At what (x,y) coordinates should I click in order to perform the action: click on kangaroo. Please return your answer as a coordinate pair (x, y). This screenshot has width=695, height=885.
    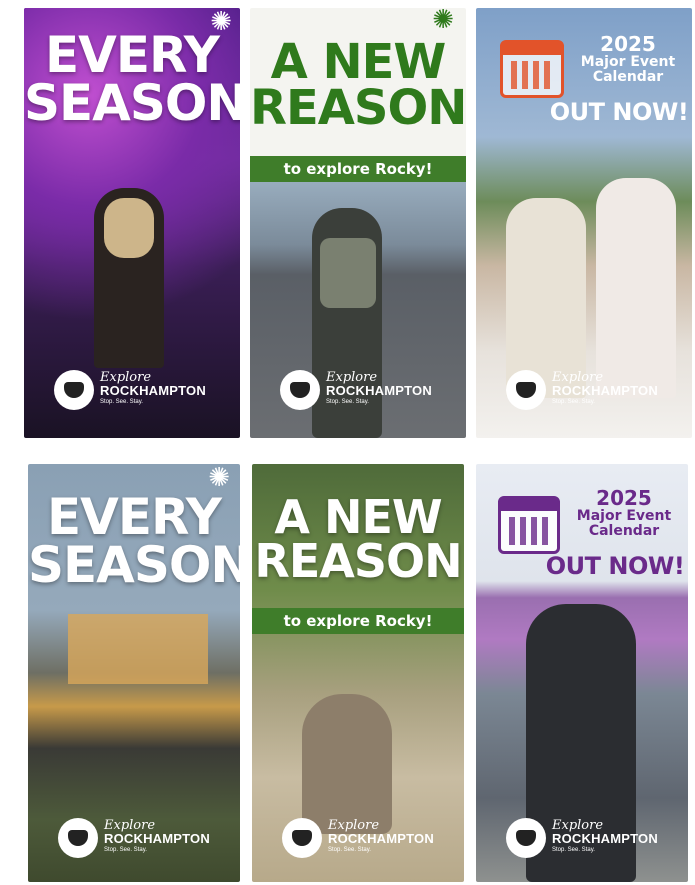
    Looking at the image, I should click on (347, 764).